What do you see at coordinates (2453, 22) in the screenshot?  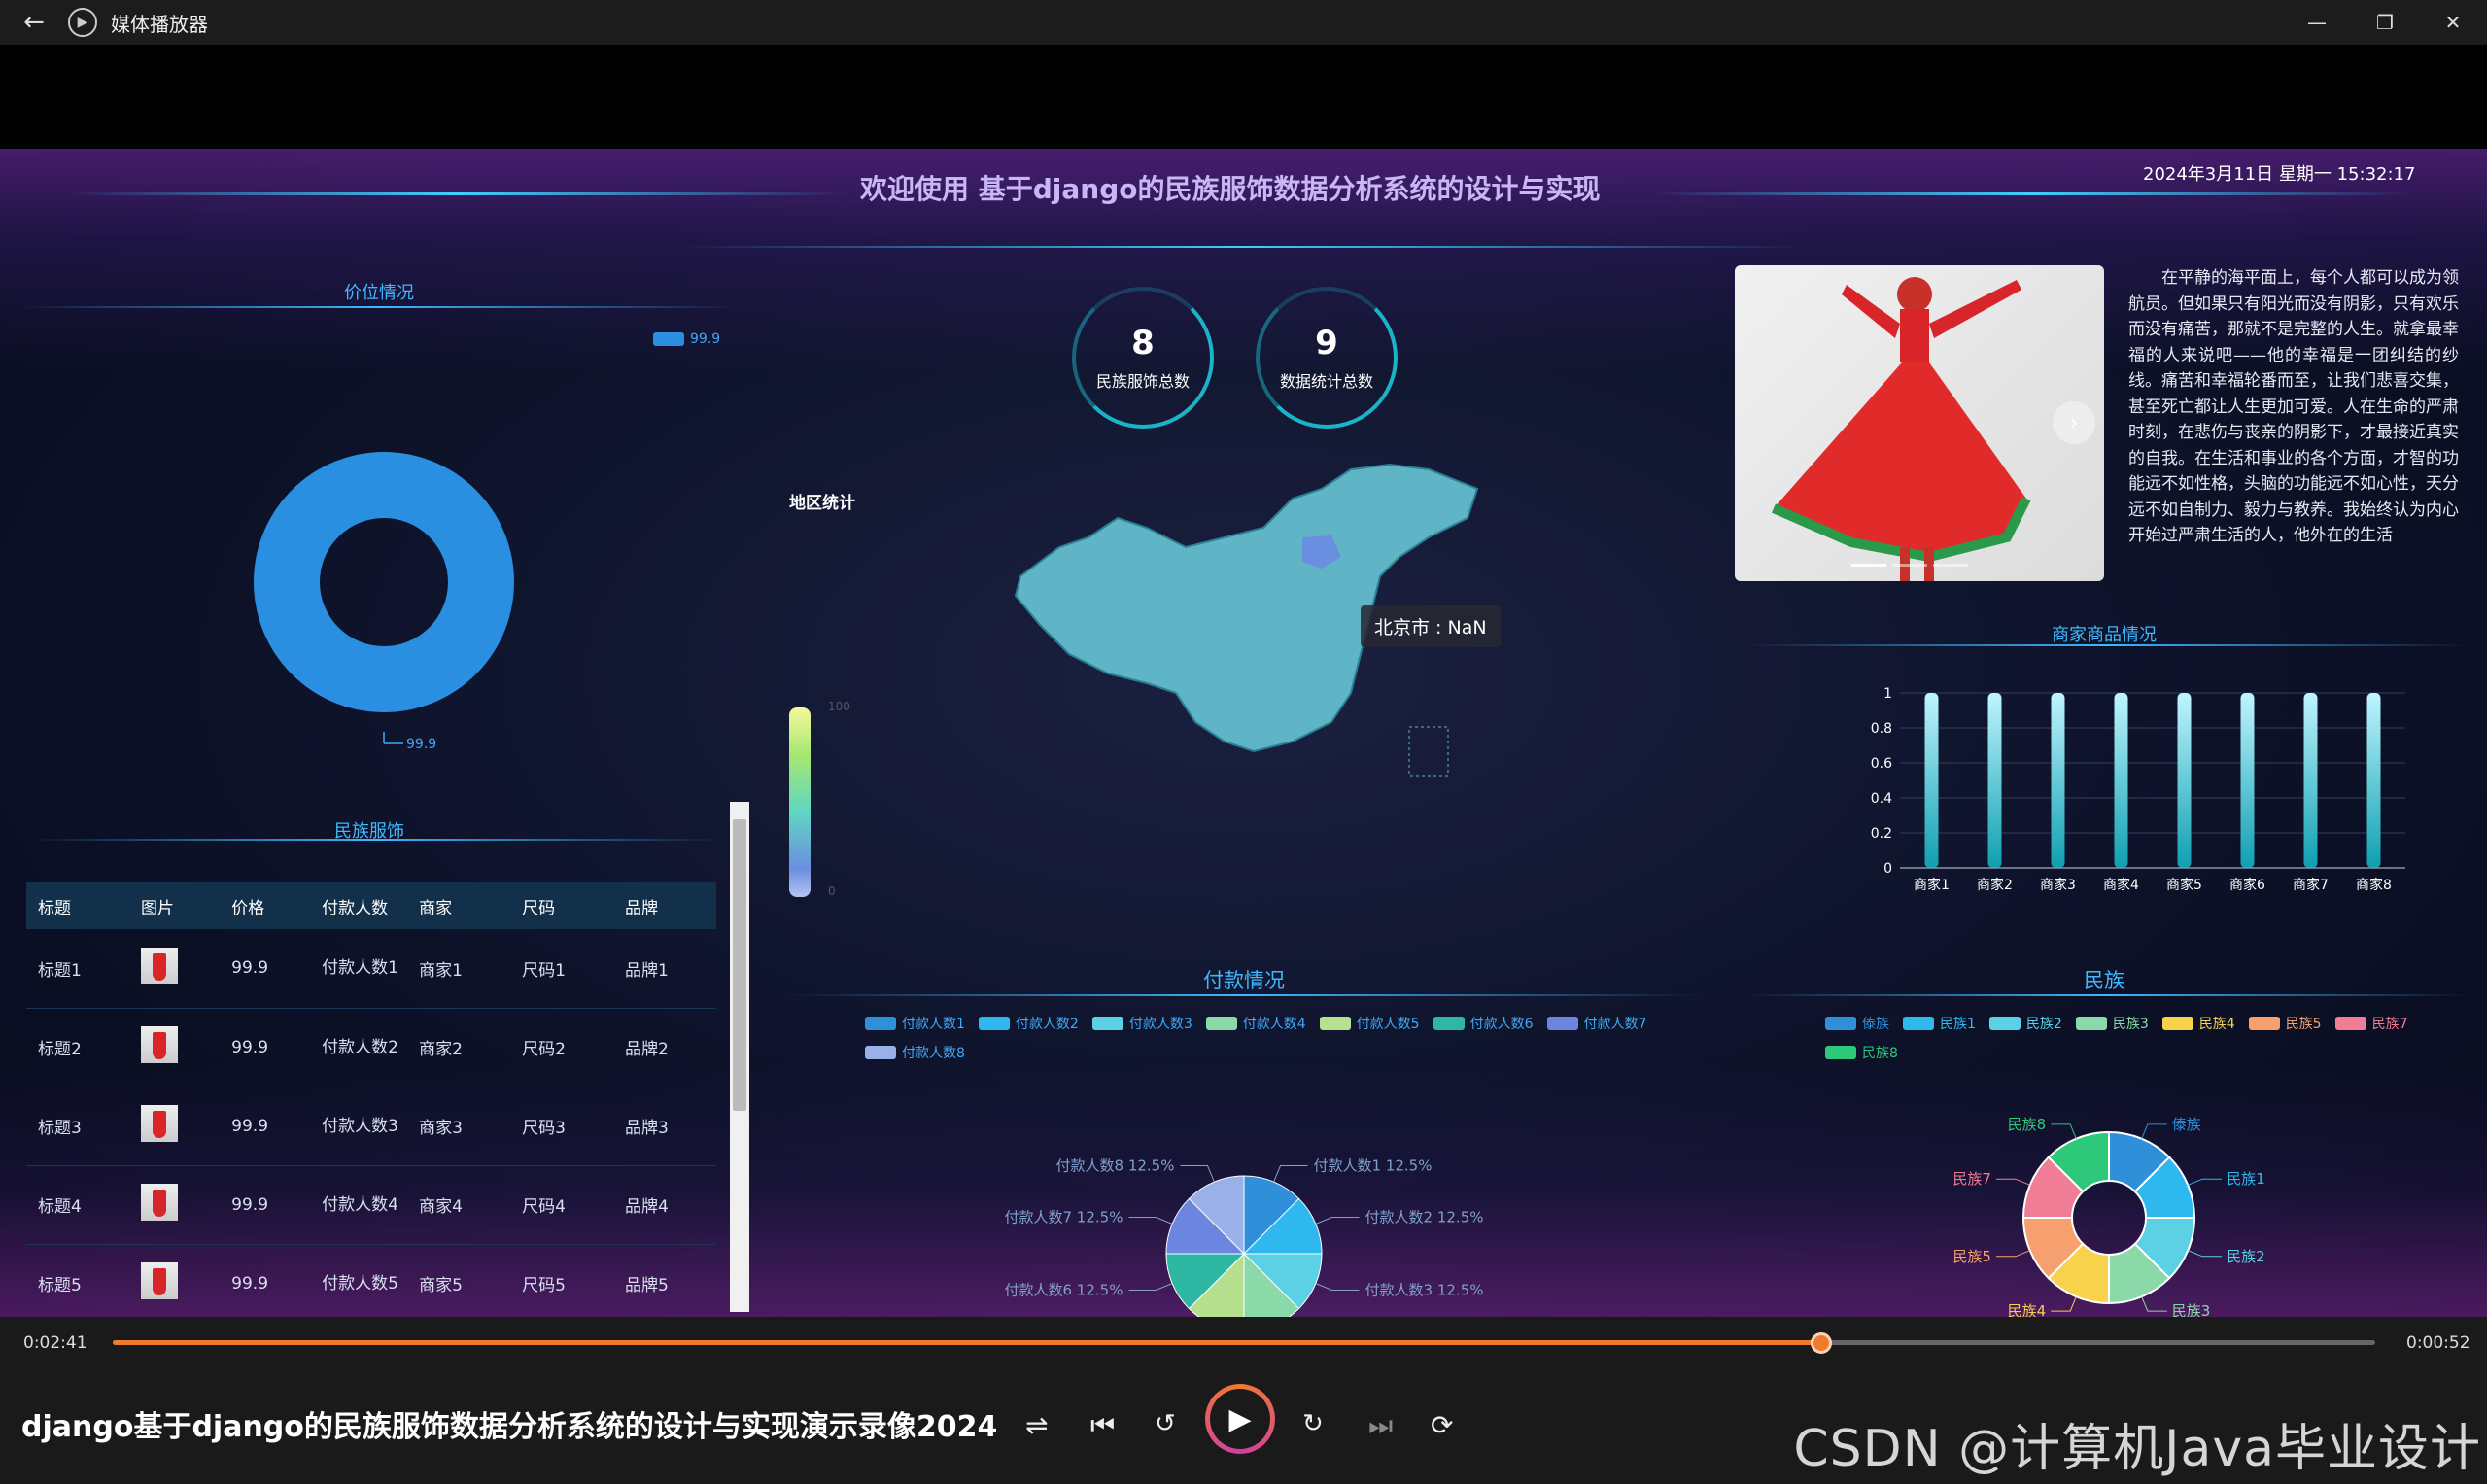 I see `close-button: ✕` at bounding box center [2453, 22].